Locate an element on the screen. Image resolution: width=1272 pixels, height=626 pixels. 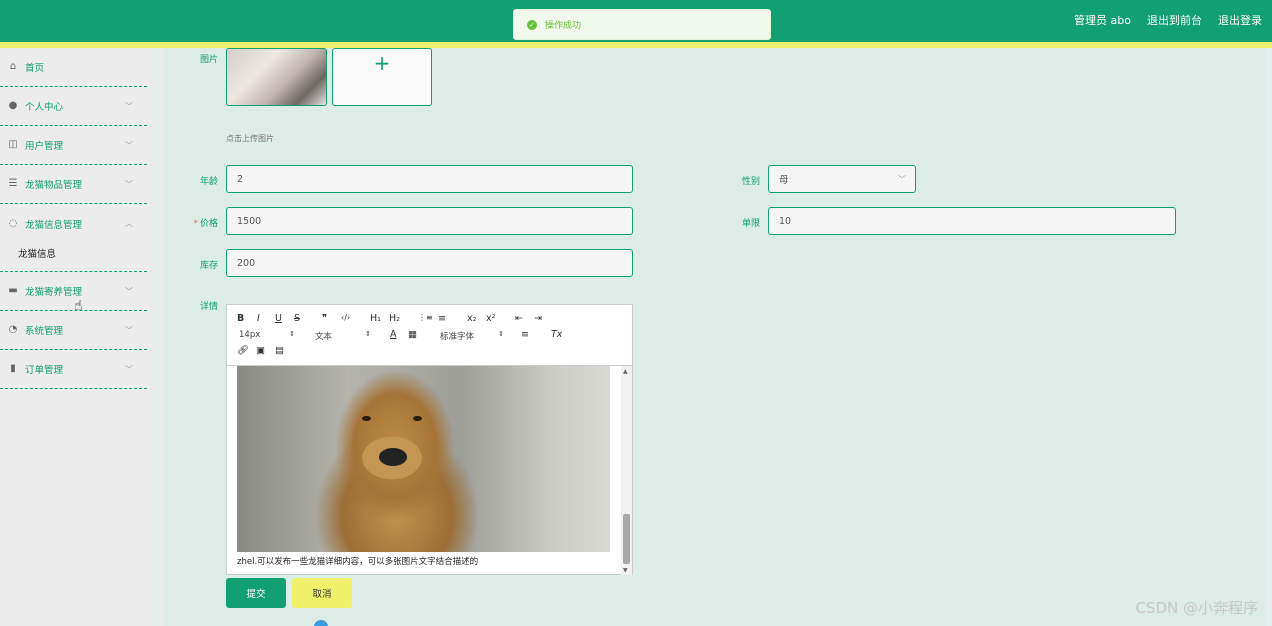
underline-button: U is located at coordinates (278, 318).